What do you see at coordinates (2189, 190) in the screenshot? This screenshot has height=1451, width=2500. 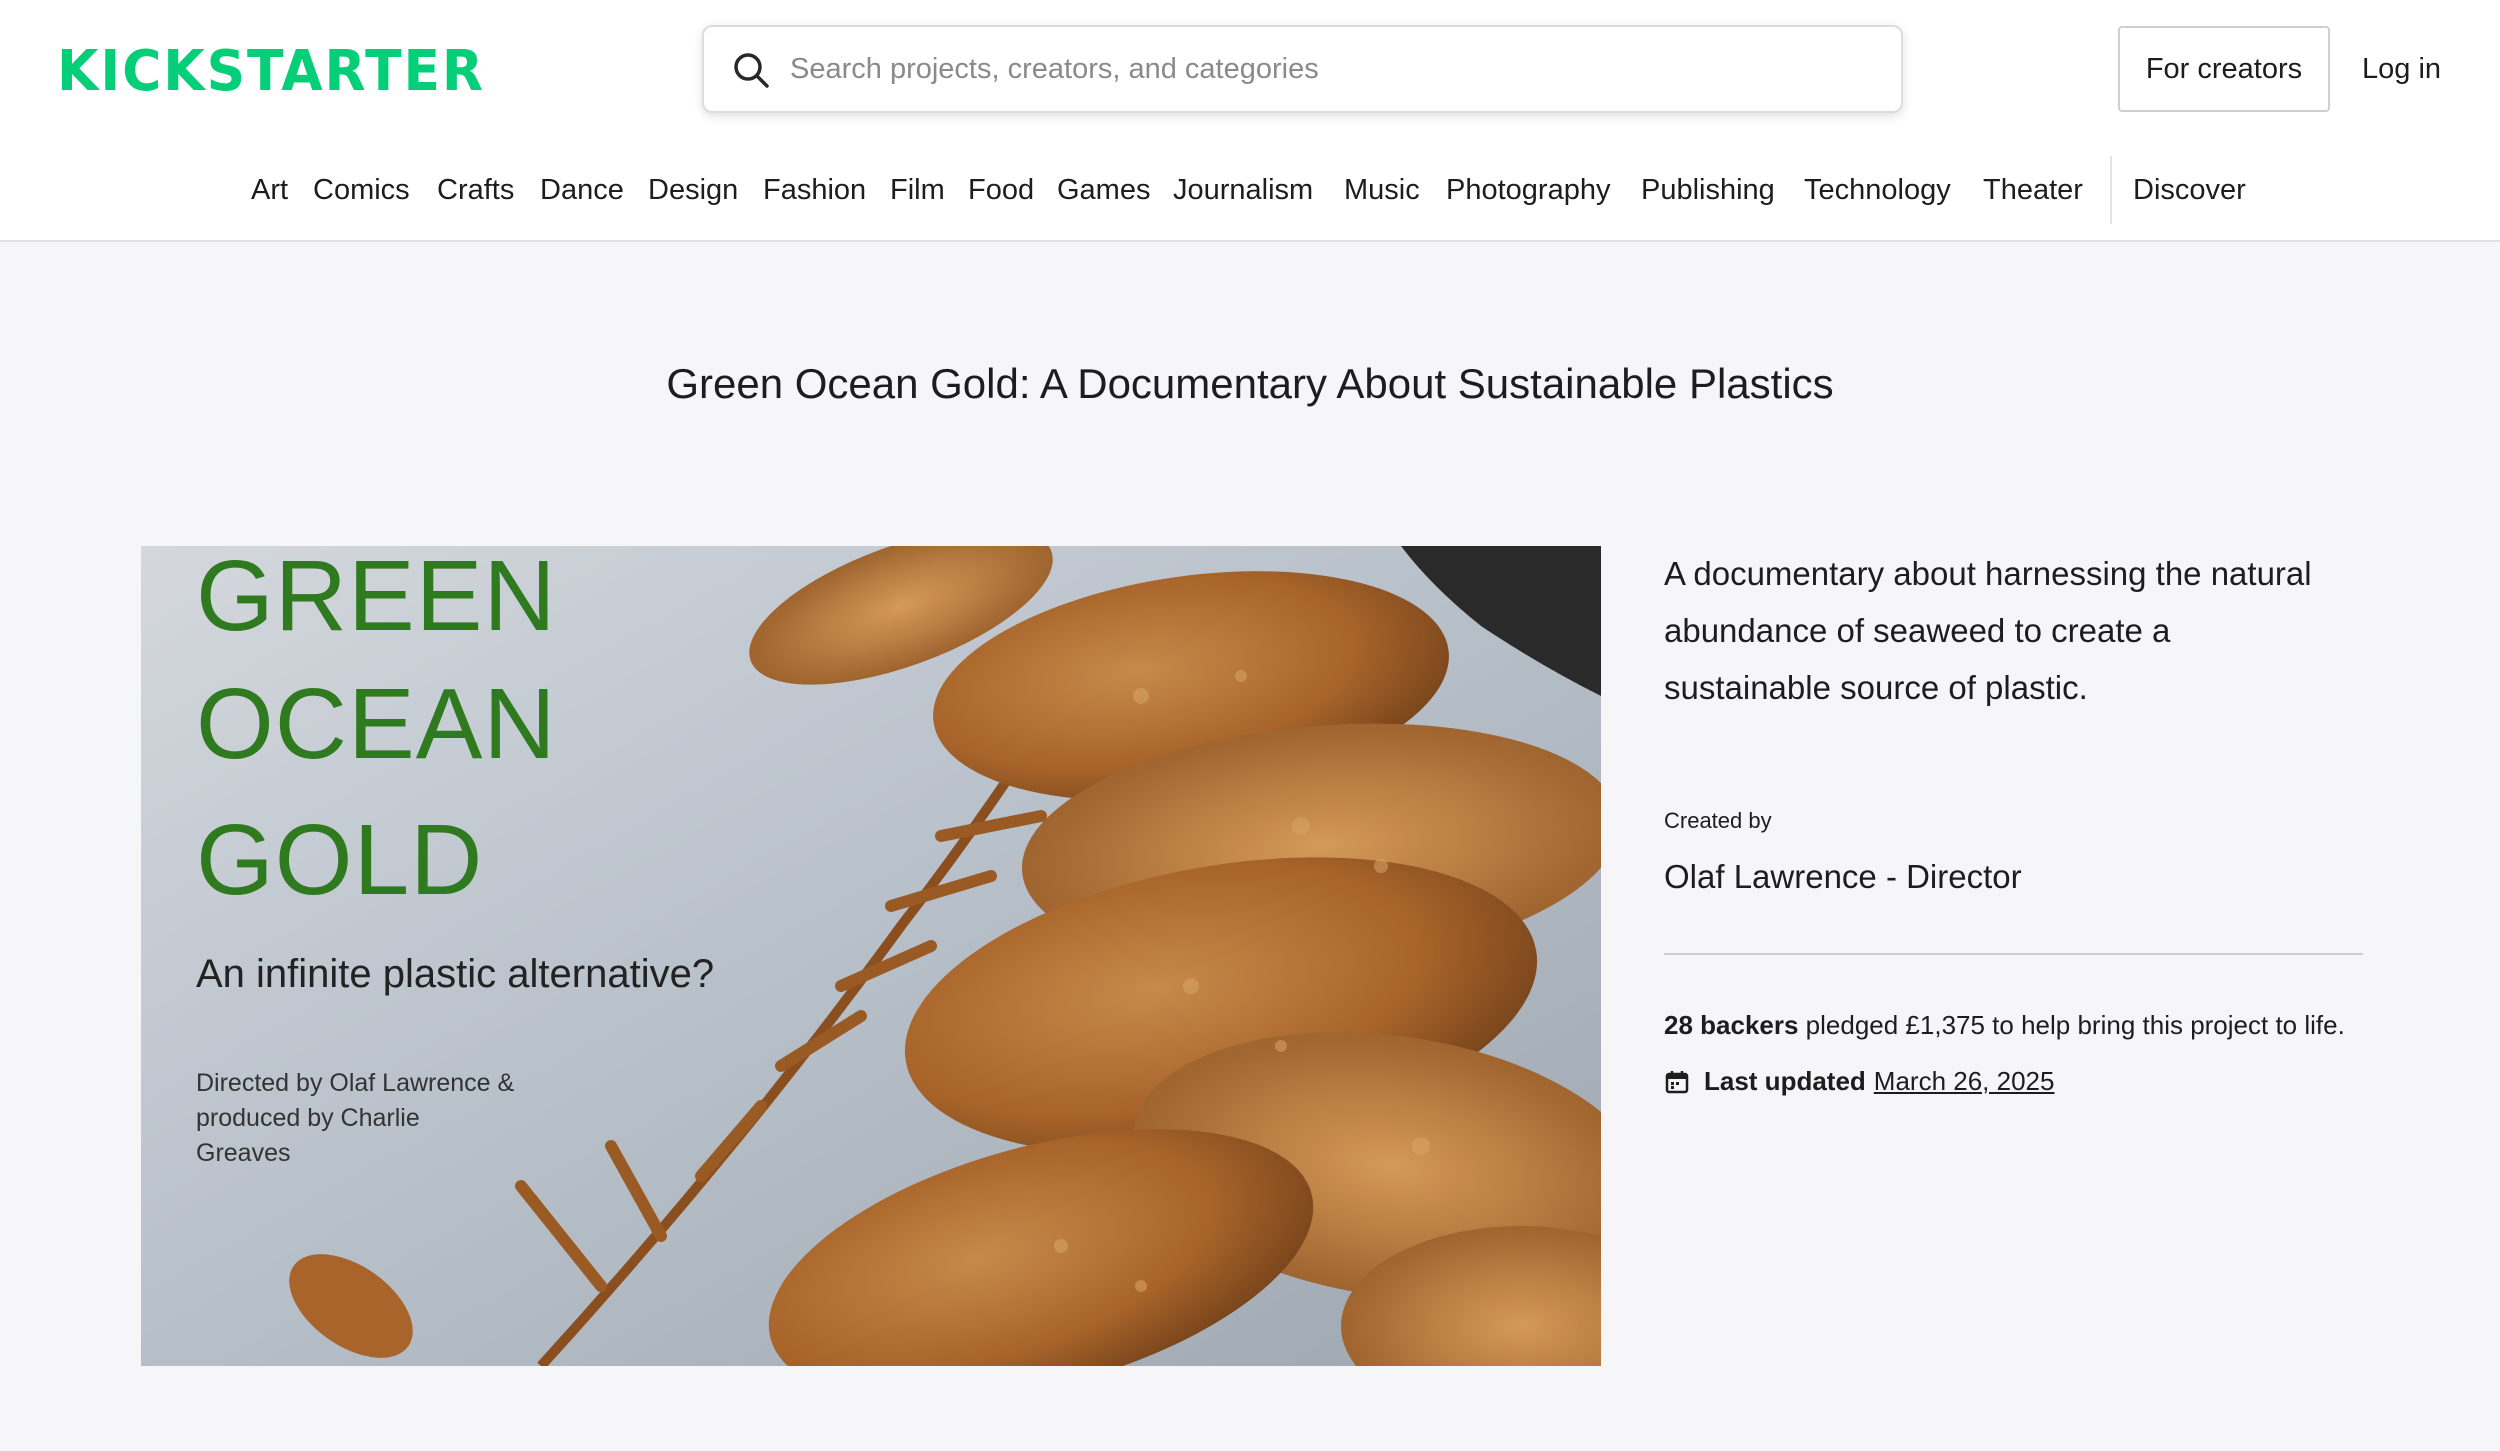 I see `nav-discover: Discover` at bounding box center [2189, 190].